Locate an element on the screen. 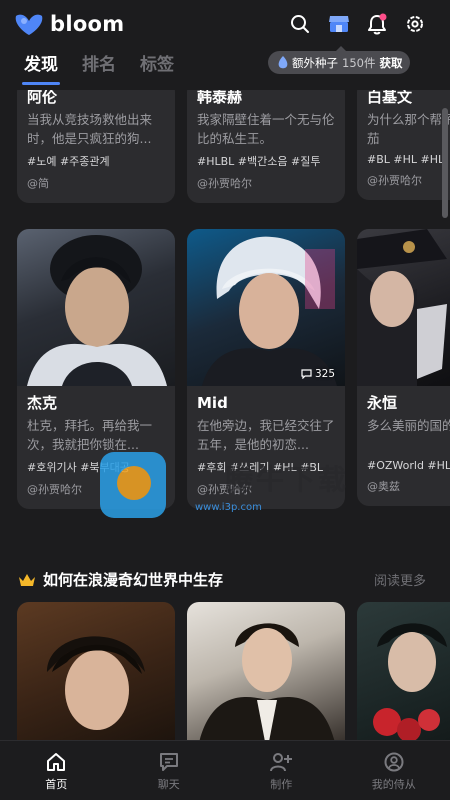 Image resolution: width=450 pixels, height=800 pixels. watermark-text: 腾牛下载 is located at coordinates (287, 479).